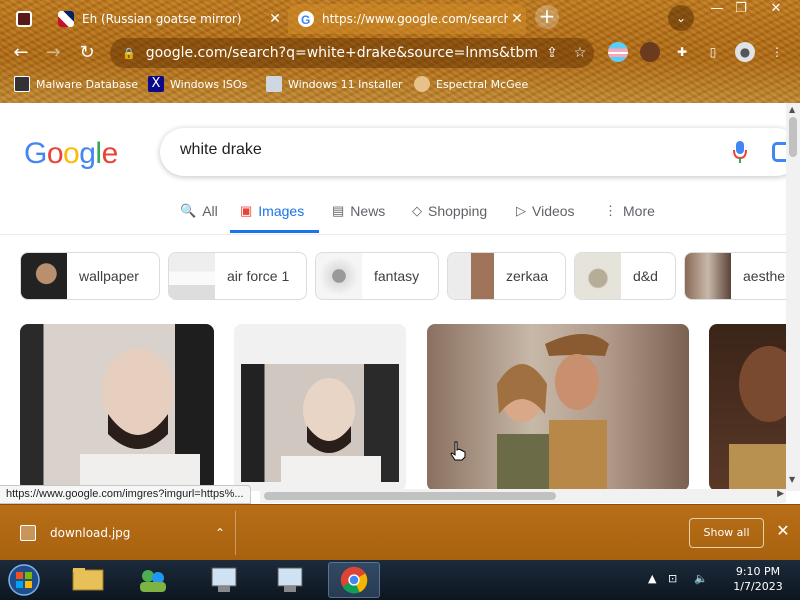 This screenshot has width=800, height=600. What do you see at coordinates (53, 53) in the screenshot?
I see `forward-button: →` at bounding box center [53, 53].